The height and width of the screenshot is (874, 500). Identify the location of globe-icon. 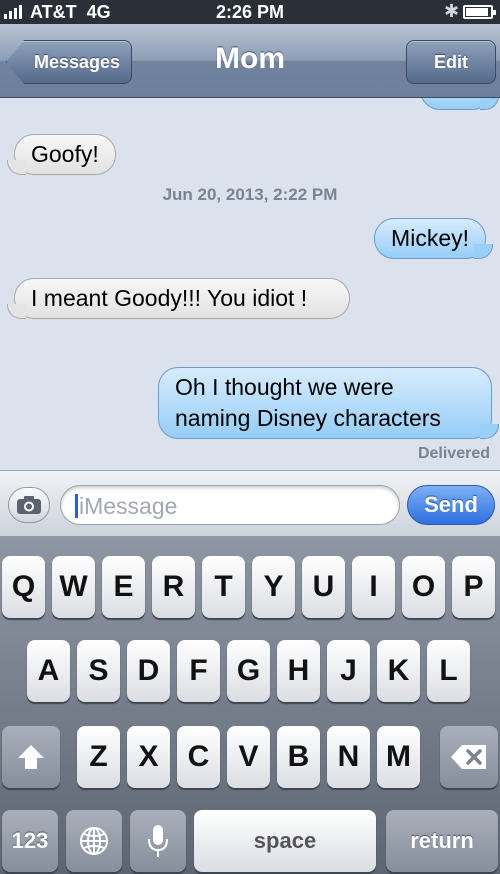
(94, 841).